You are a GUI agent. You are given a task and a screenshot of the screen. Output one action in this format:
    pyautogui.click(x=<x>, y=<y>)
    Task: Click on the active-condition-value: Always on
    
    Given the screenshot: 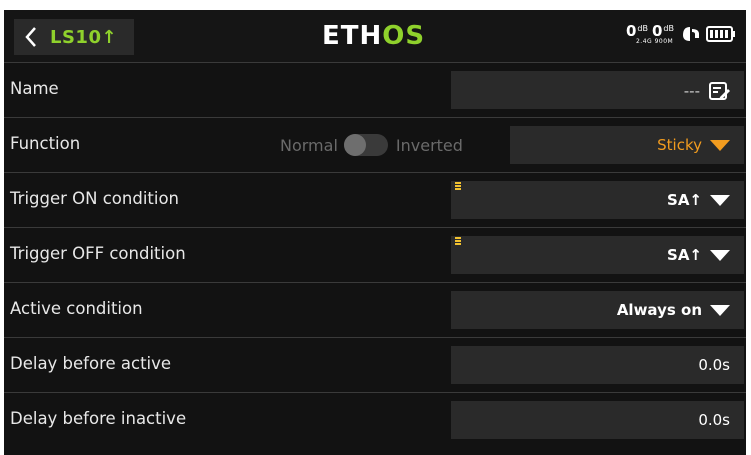 What is the action you would take?
    pyautogui.click(x=659, y=310)
    